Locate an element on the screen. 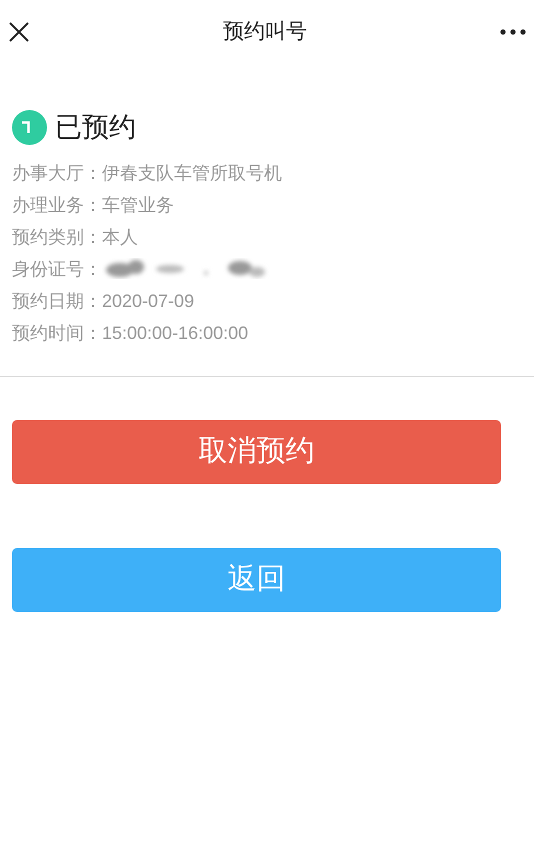  more-icon is located at coordinates (513, 32).